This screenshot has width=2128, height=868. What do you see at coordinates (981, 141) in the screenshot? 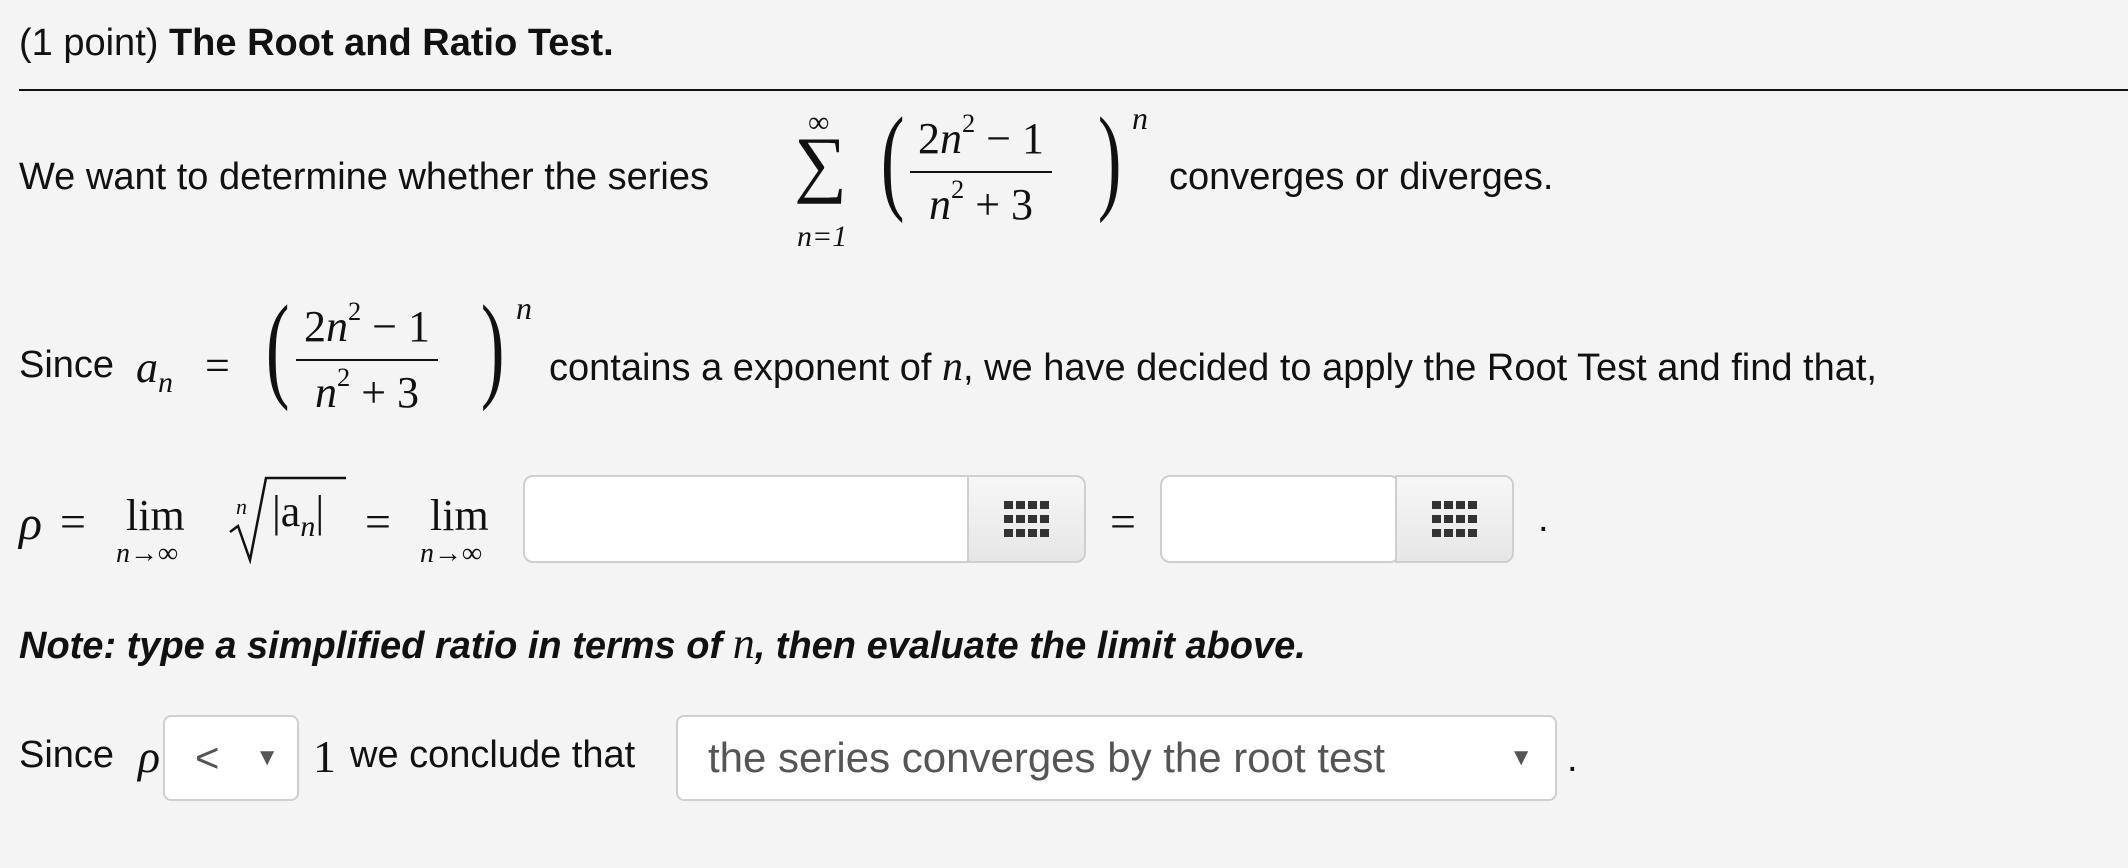
I see `series-numerator: 2n2 − 1` at bounding box center [981, 141].